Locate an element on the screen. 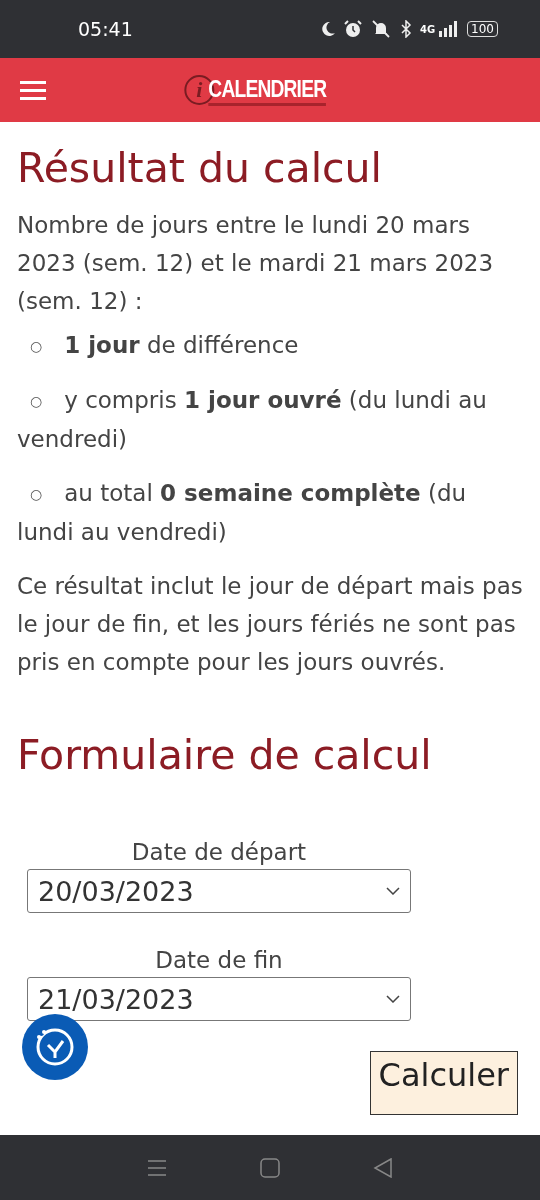  note-paragraph: Ce résultat inclut le jour de départ mais pas le jour de fin, et les jours fériés ne sont pas pris en compte pour les jours ouvrés. is located at coordinates (270, 624).